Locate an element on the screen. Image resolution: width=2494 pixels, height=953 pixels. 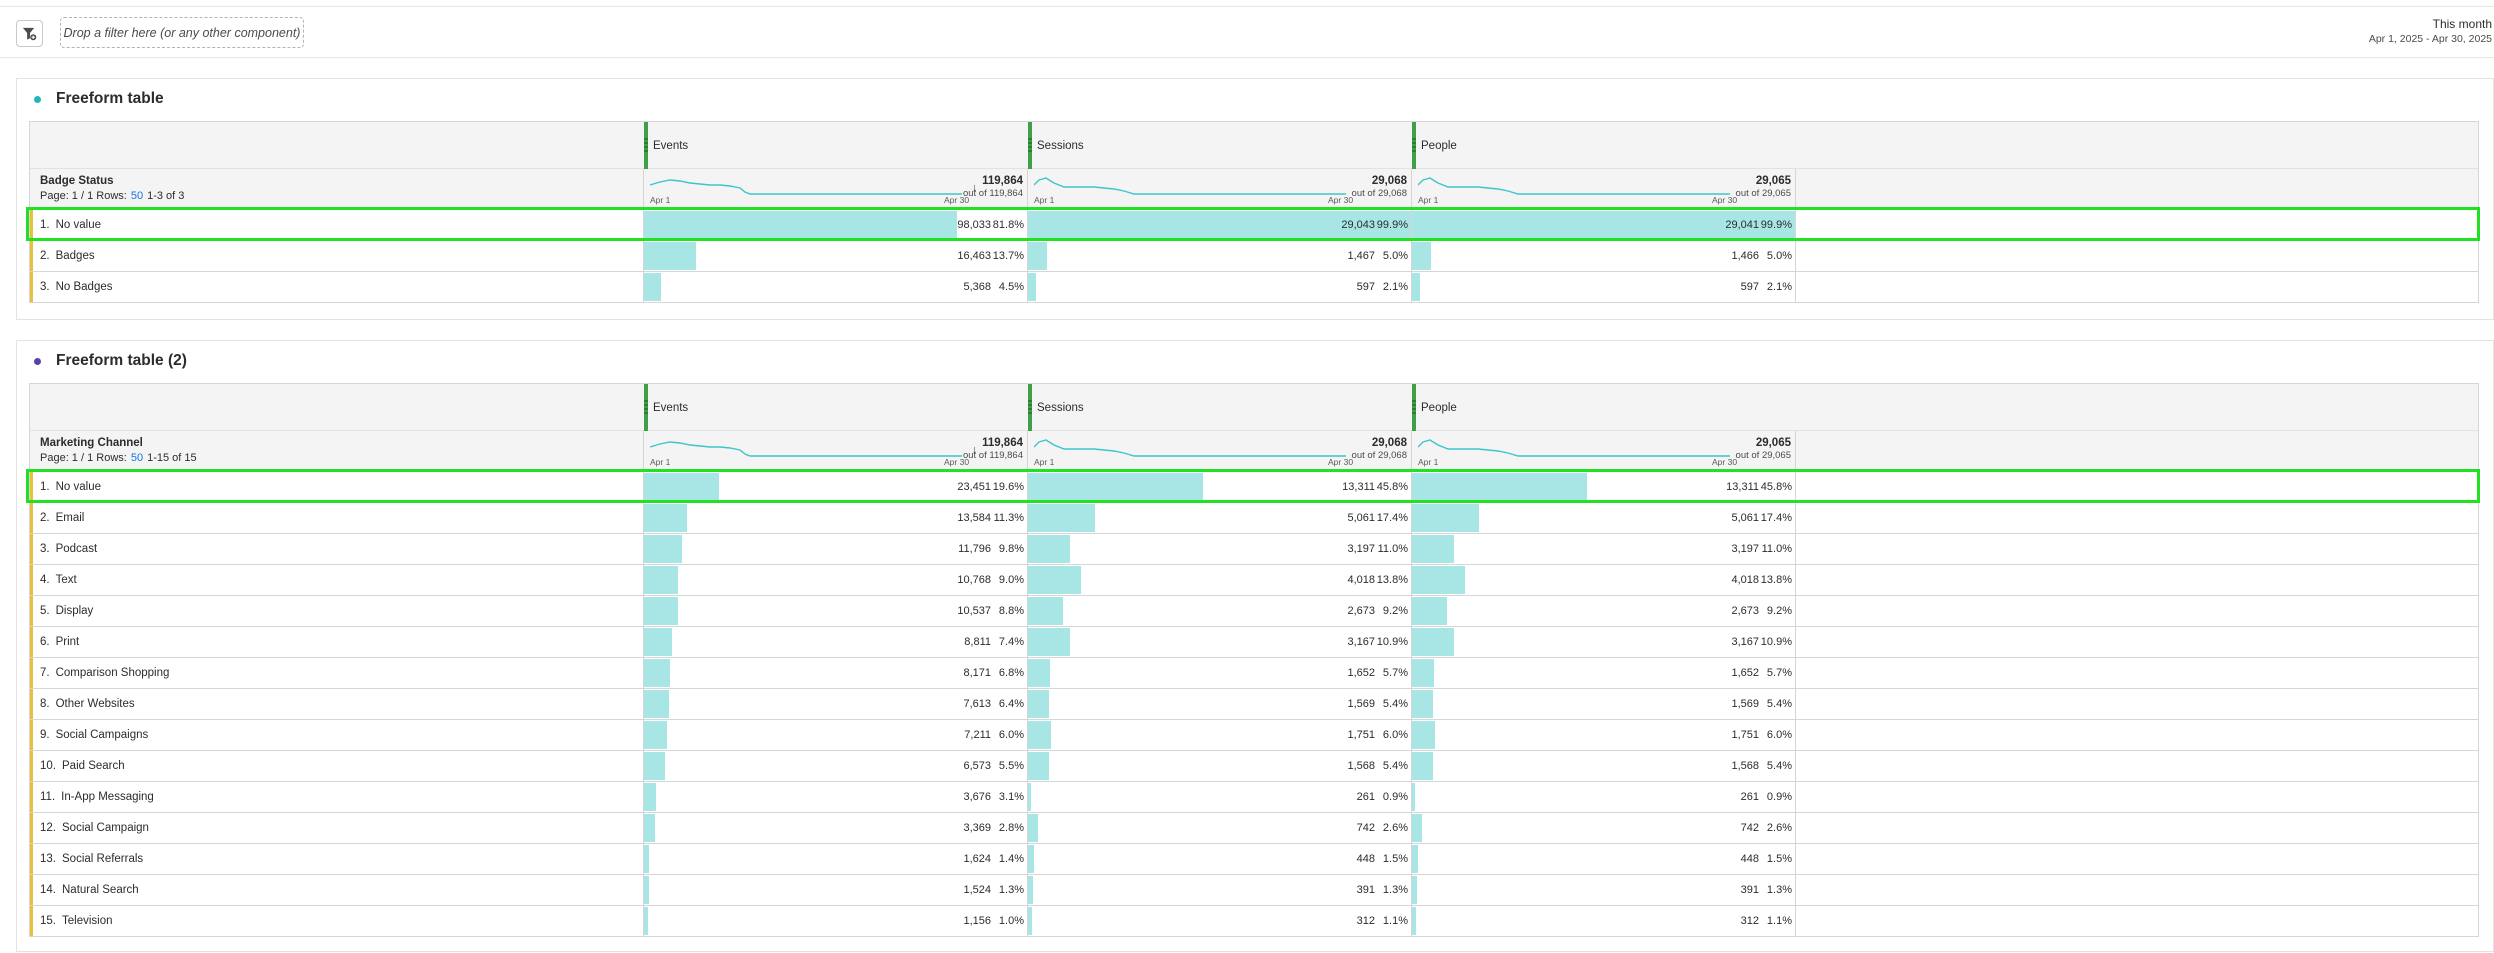
filter-add-icon is located at coordinates (29, 33).